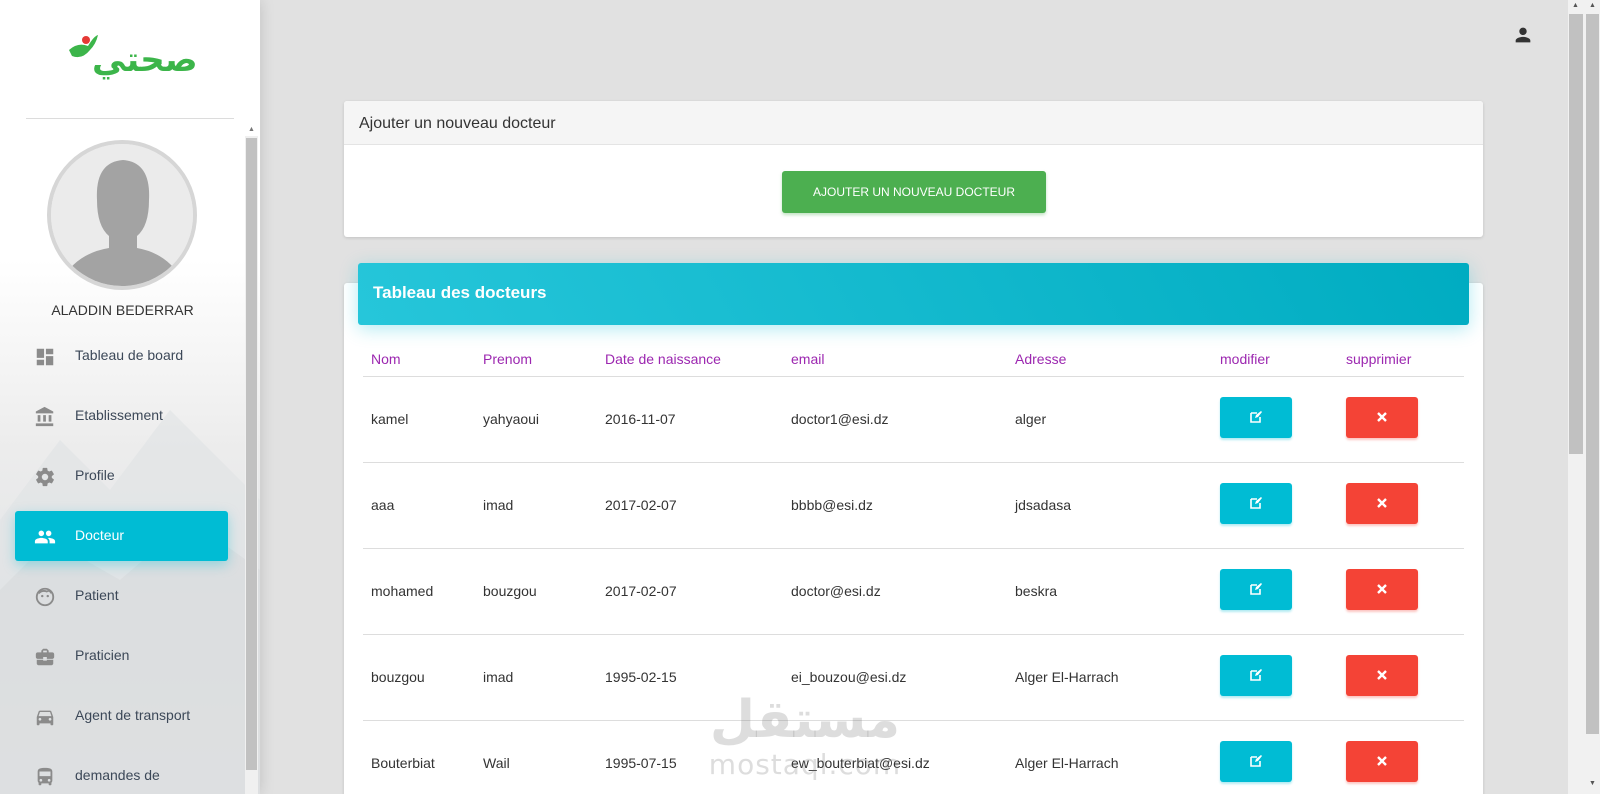 The image size is (1600, 794). What do you see at coordinates (895, 359) in the screenshot?
I see `column-header-email: email` at bounding box center [895, 359].